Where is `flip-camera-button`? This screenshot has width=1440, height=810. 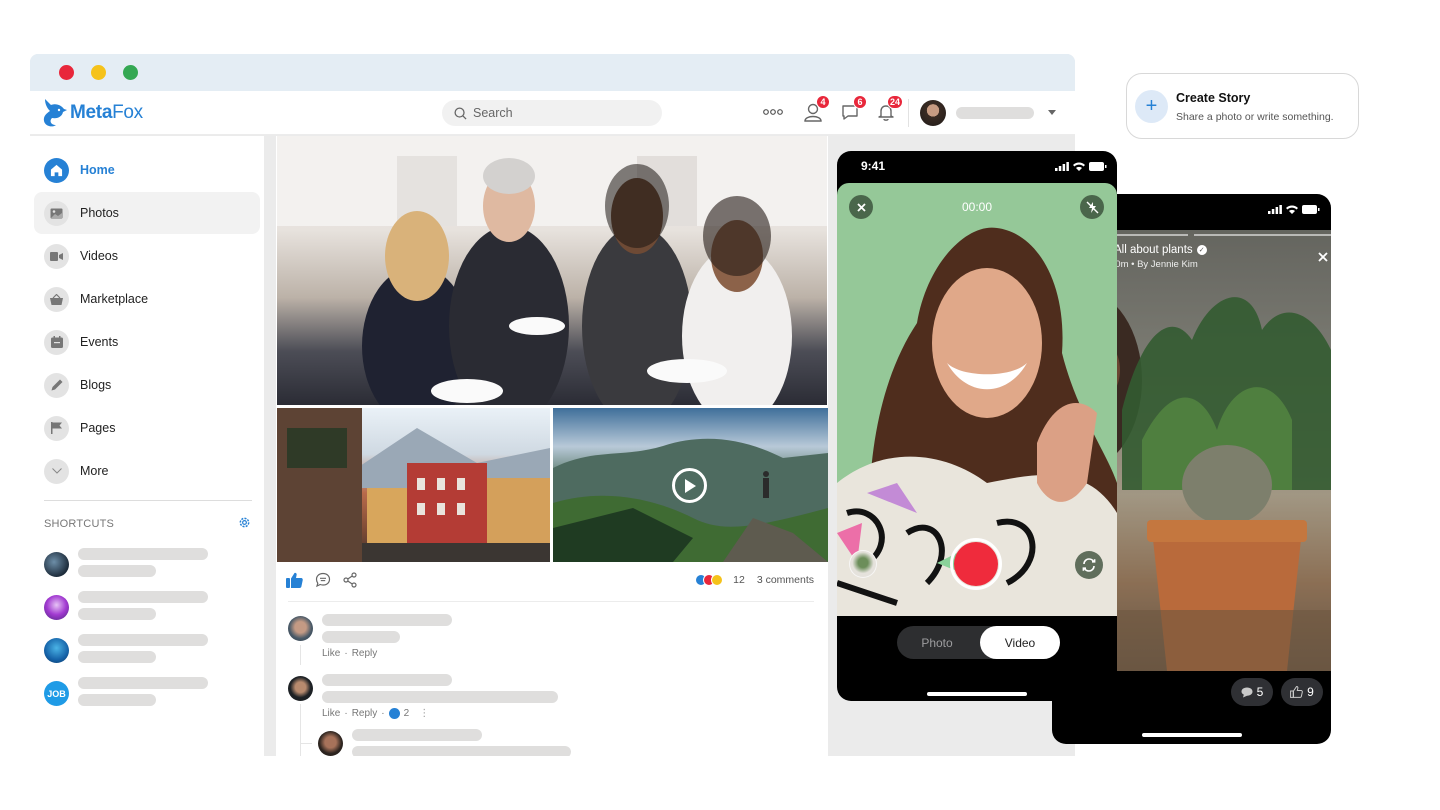 flip-camera-button is located at coordinates (1089, 565).